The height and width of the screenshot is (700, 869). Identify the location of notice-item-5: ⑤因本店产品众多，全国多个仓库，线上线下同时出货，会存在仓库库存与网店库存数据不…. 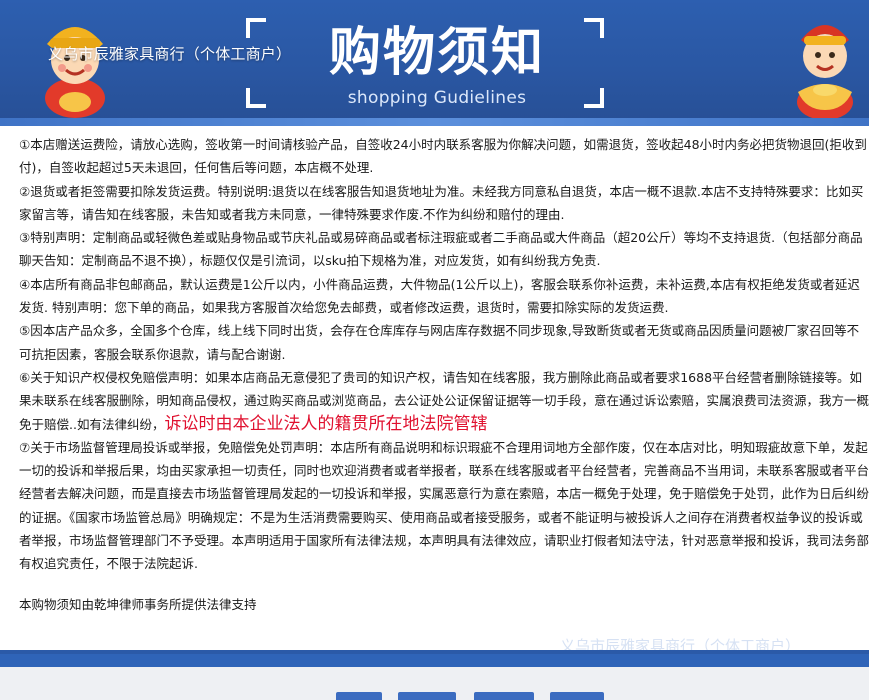
(439, 342).